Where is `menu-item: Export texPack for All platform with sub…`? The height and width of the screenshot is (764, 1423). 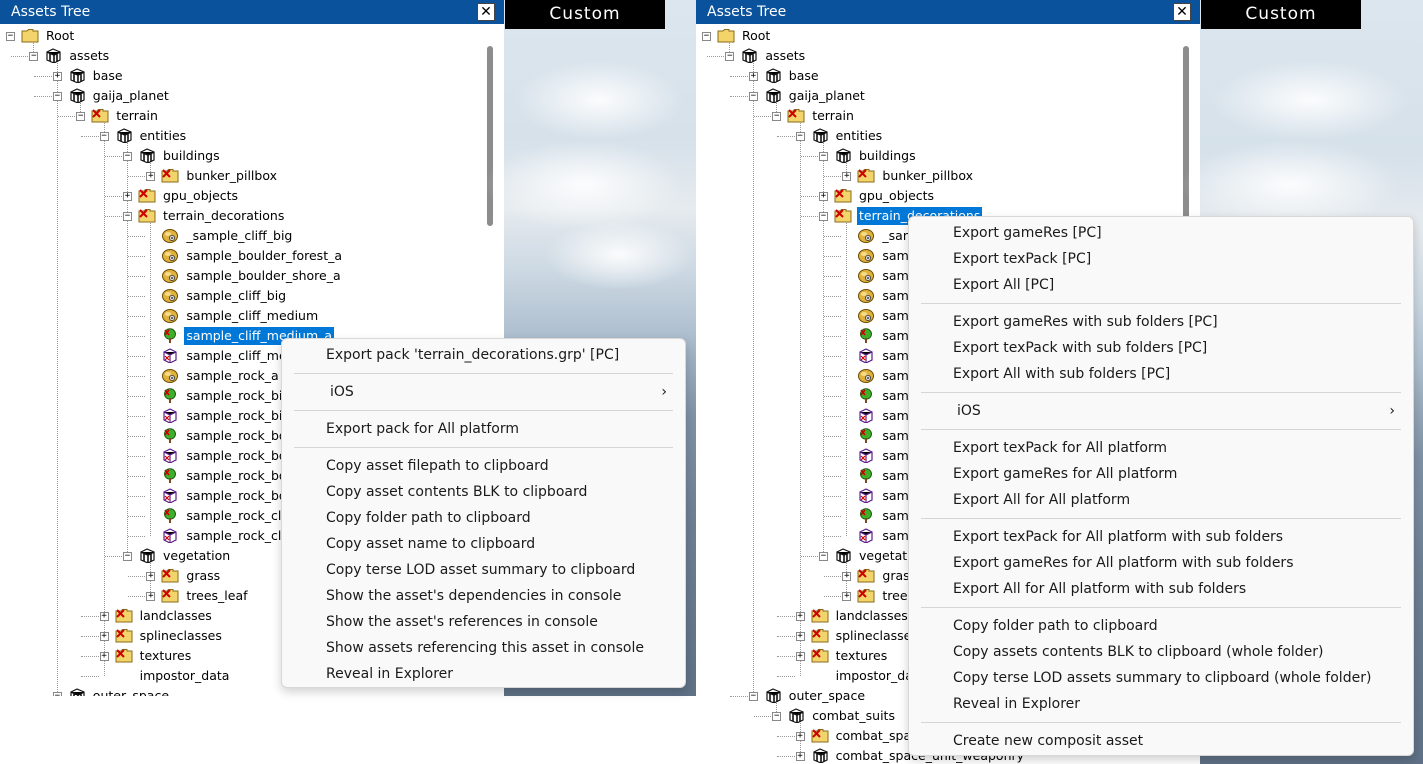 menu-item: Export texPack for All platform with sub… is located at coordinates (1161, 537).